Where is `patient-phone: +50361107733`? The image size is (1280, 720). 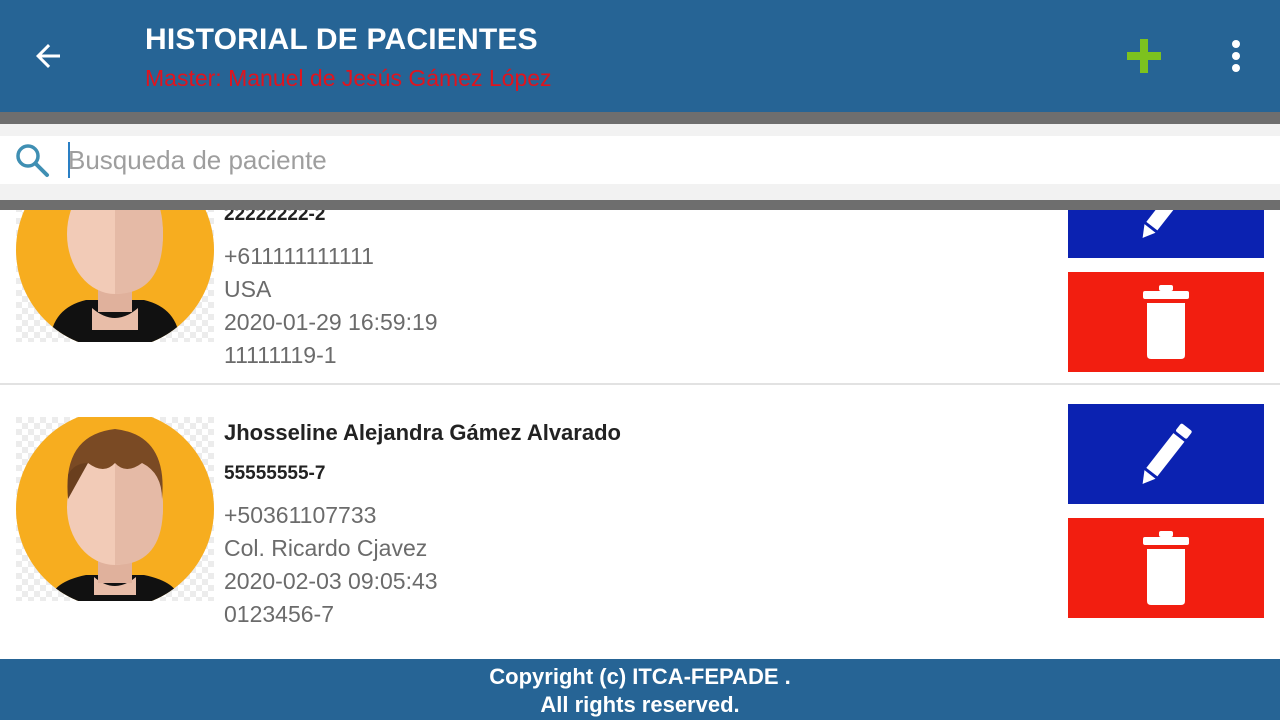 patient-phone: +50361107733 is located at coordinates (300, 515).